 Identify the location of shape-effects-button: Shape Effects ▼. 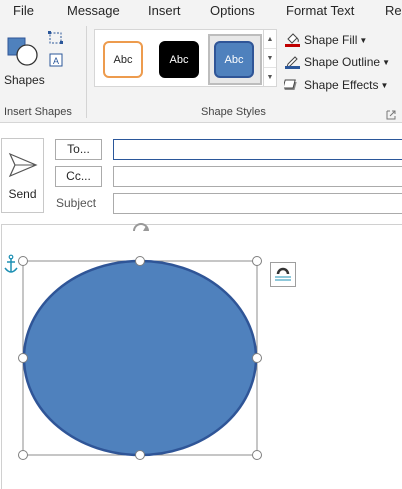
(335, 85).